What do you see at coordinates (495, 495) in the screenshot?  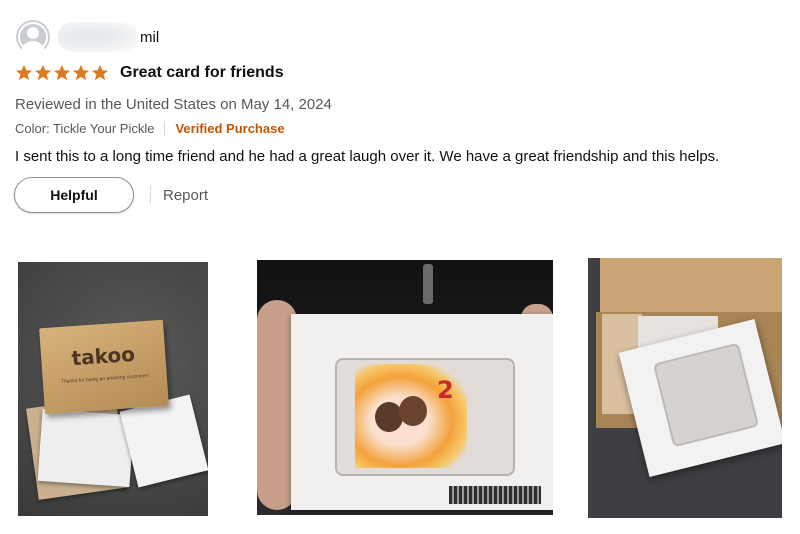 I see `striker-strip` at bounding box center [495, 495].